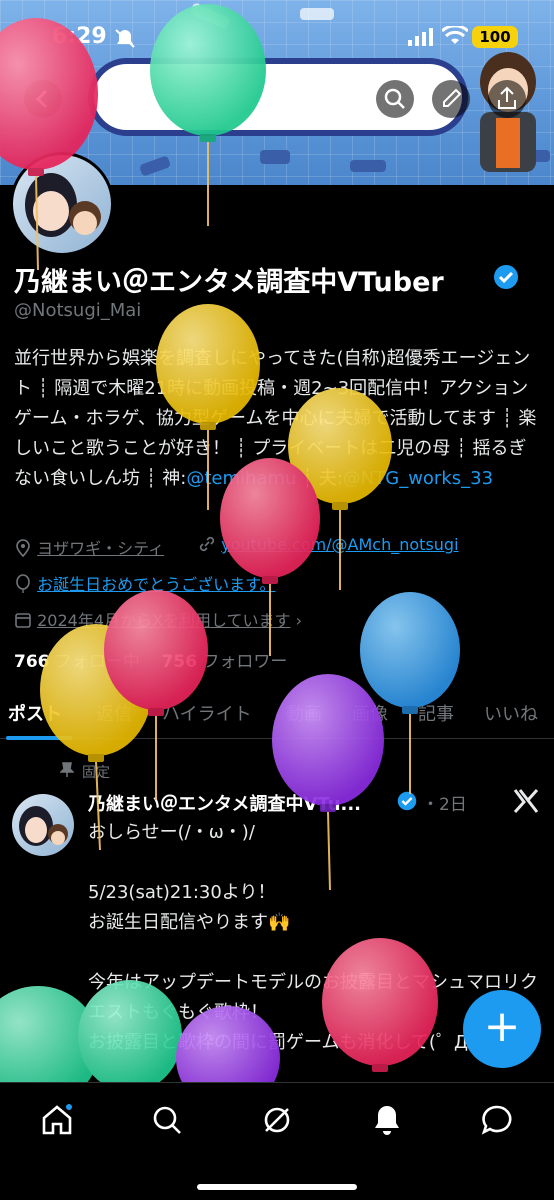  Describe the element at coordinates (420, 37) in the screenshot. I see `signal-icon` at that location.